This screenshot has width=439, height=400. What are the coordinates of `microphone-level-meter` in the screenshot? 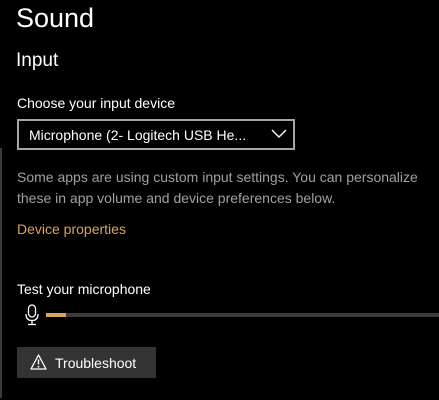 It's located at (242, 315).